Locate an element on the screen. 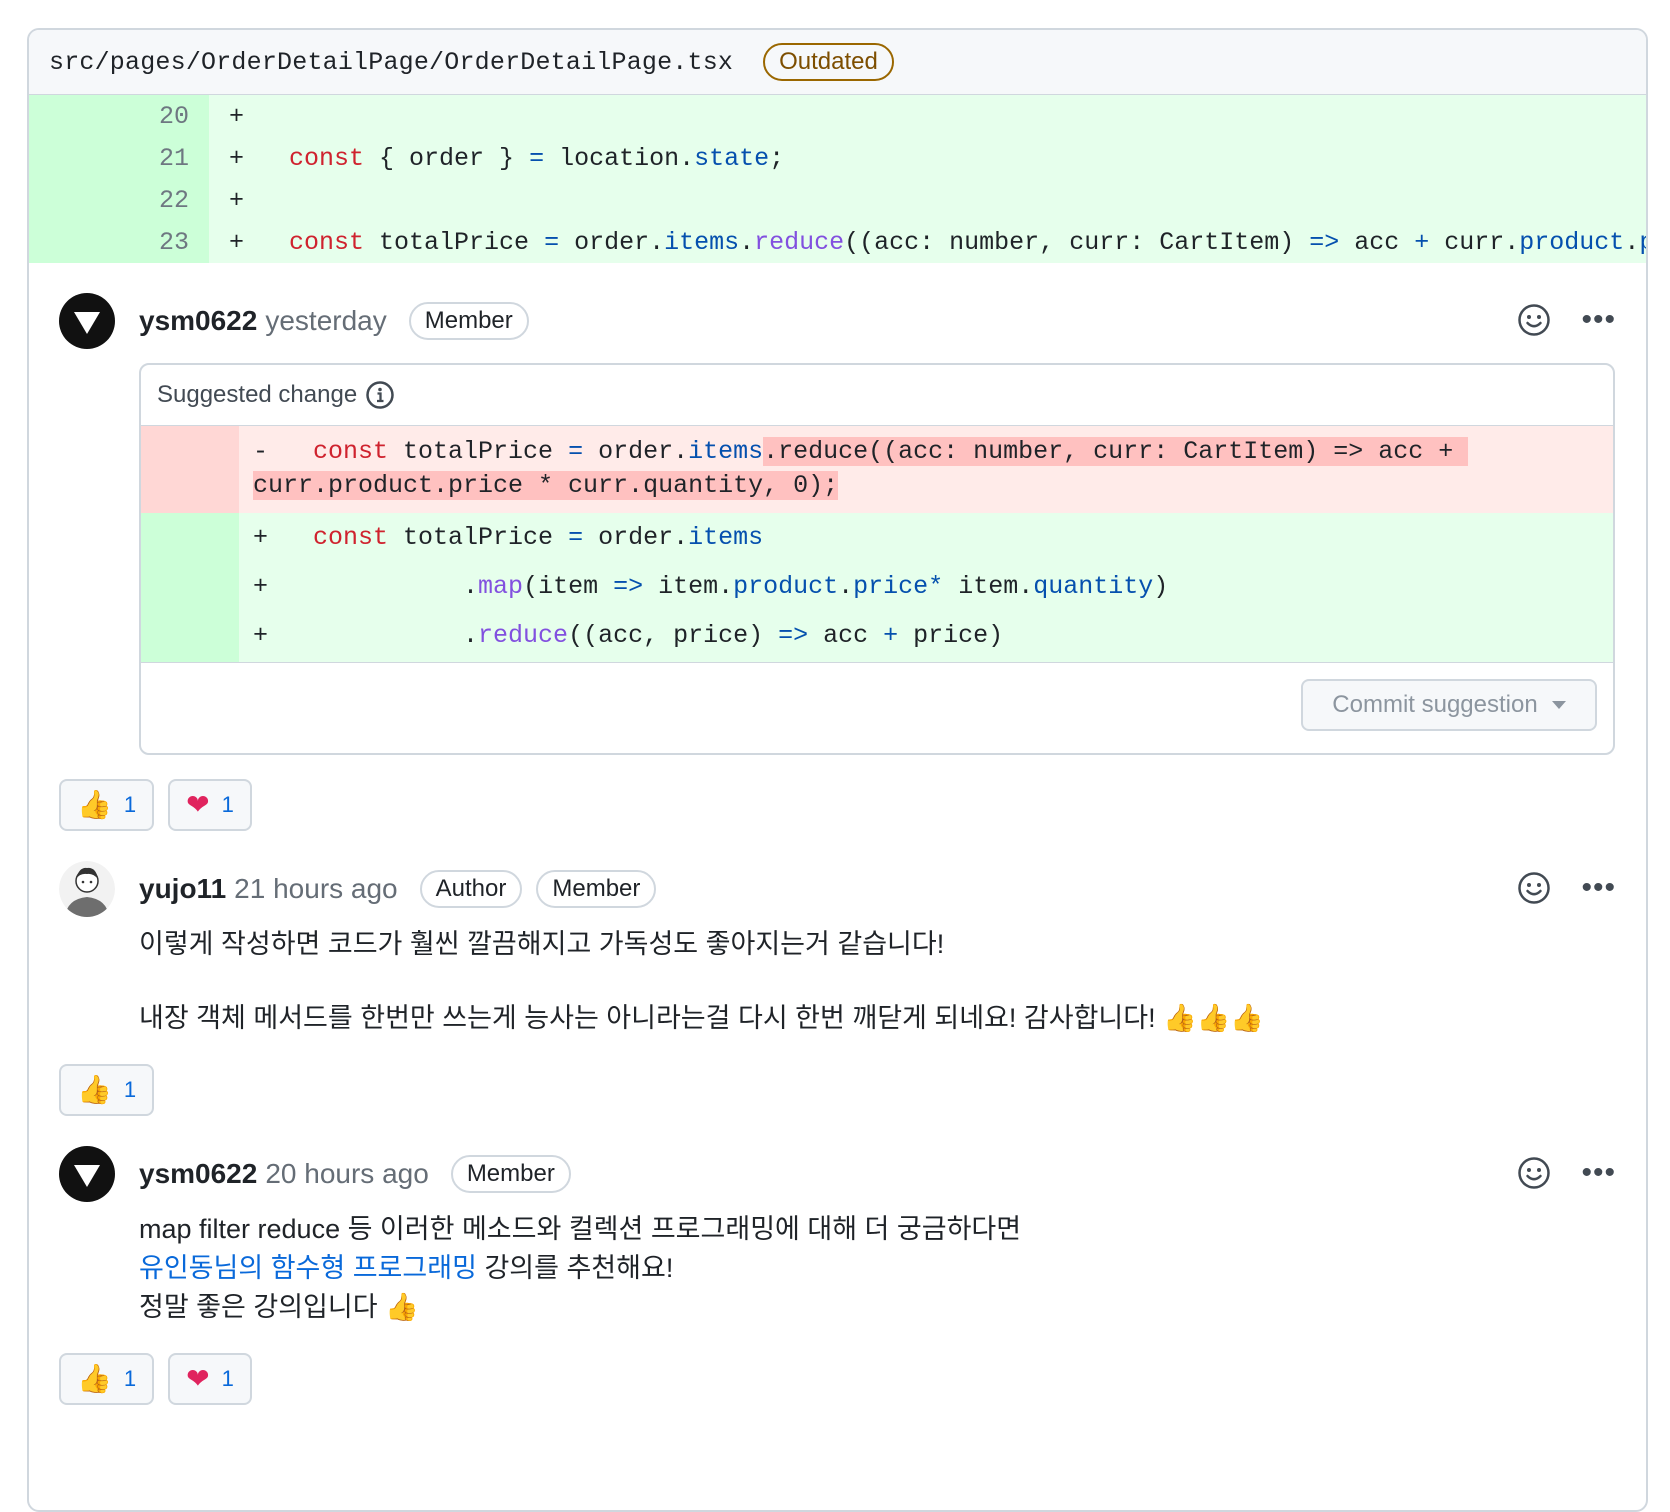  line-number: 20 is located at coordinates (119, 116).